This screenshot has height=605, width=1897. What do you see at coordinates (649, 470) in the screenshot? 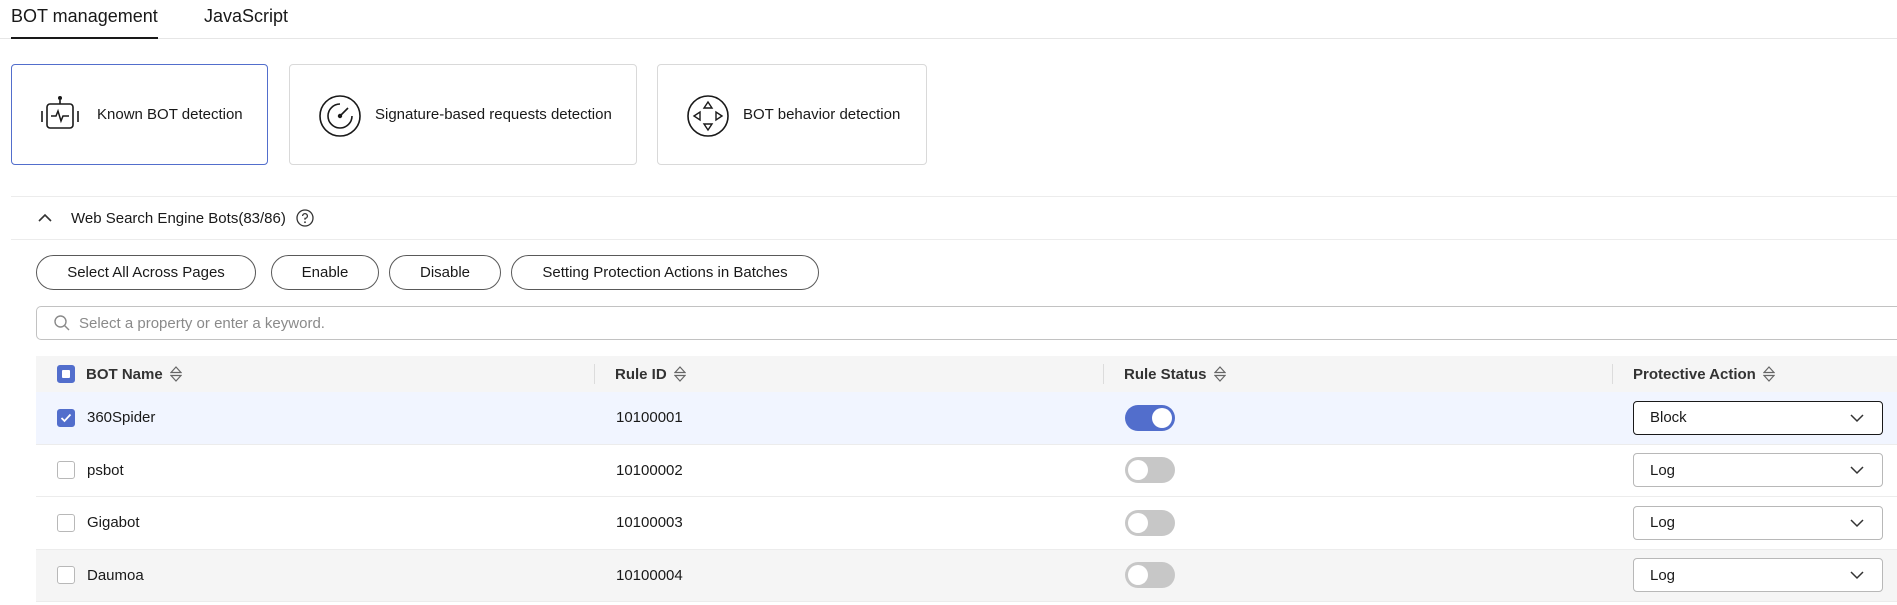
I see `rule-id: 10100002` at bounding box center [649, 470].